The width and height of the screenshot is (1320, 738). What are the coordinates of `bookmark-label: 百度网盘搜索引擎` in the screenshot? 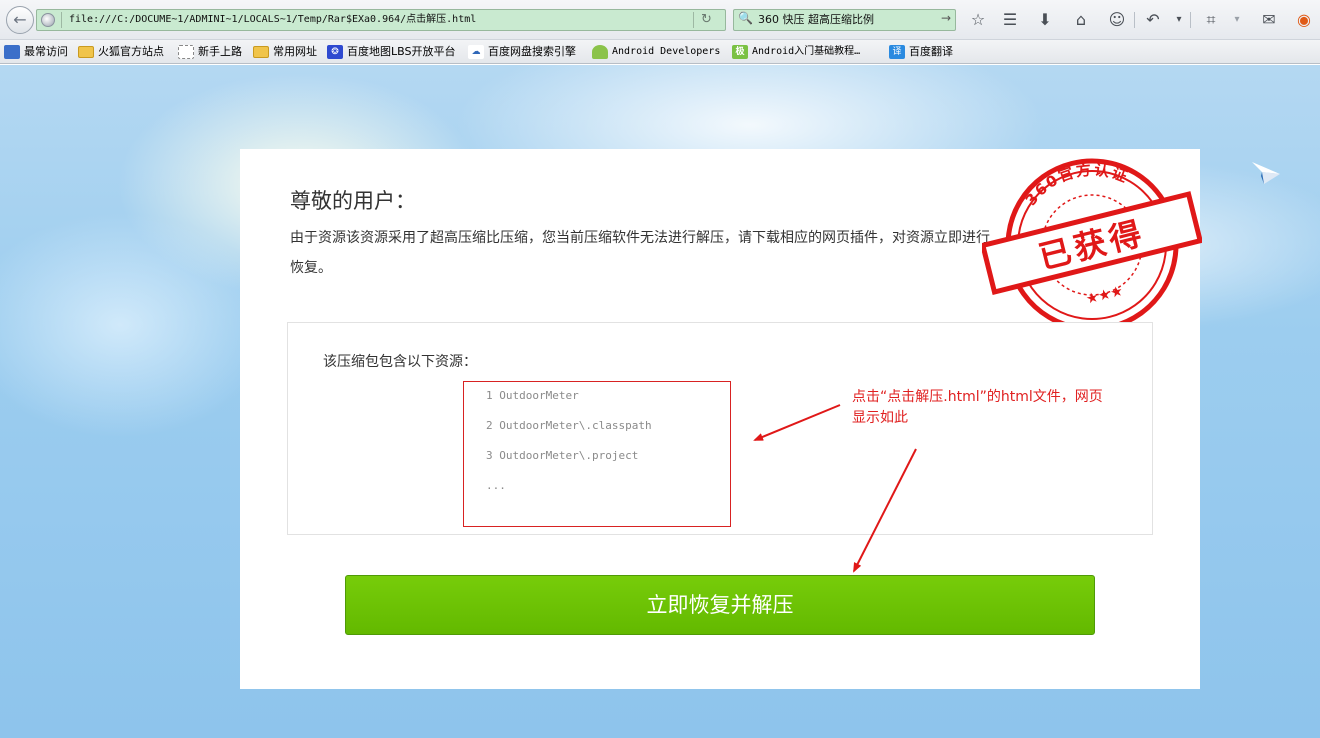 It's located at (532, 51).